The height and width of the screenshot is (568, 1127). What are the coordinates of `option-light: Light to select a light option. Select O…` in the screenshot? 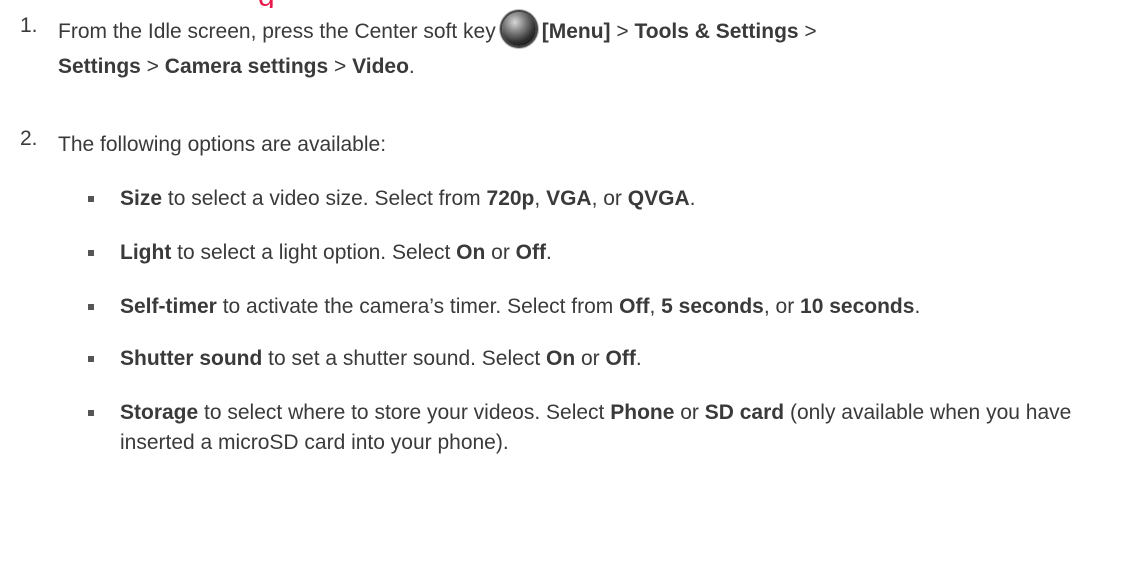 It's located at (602, 253).